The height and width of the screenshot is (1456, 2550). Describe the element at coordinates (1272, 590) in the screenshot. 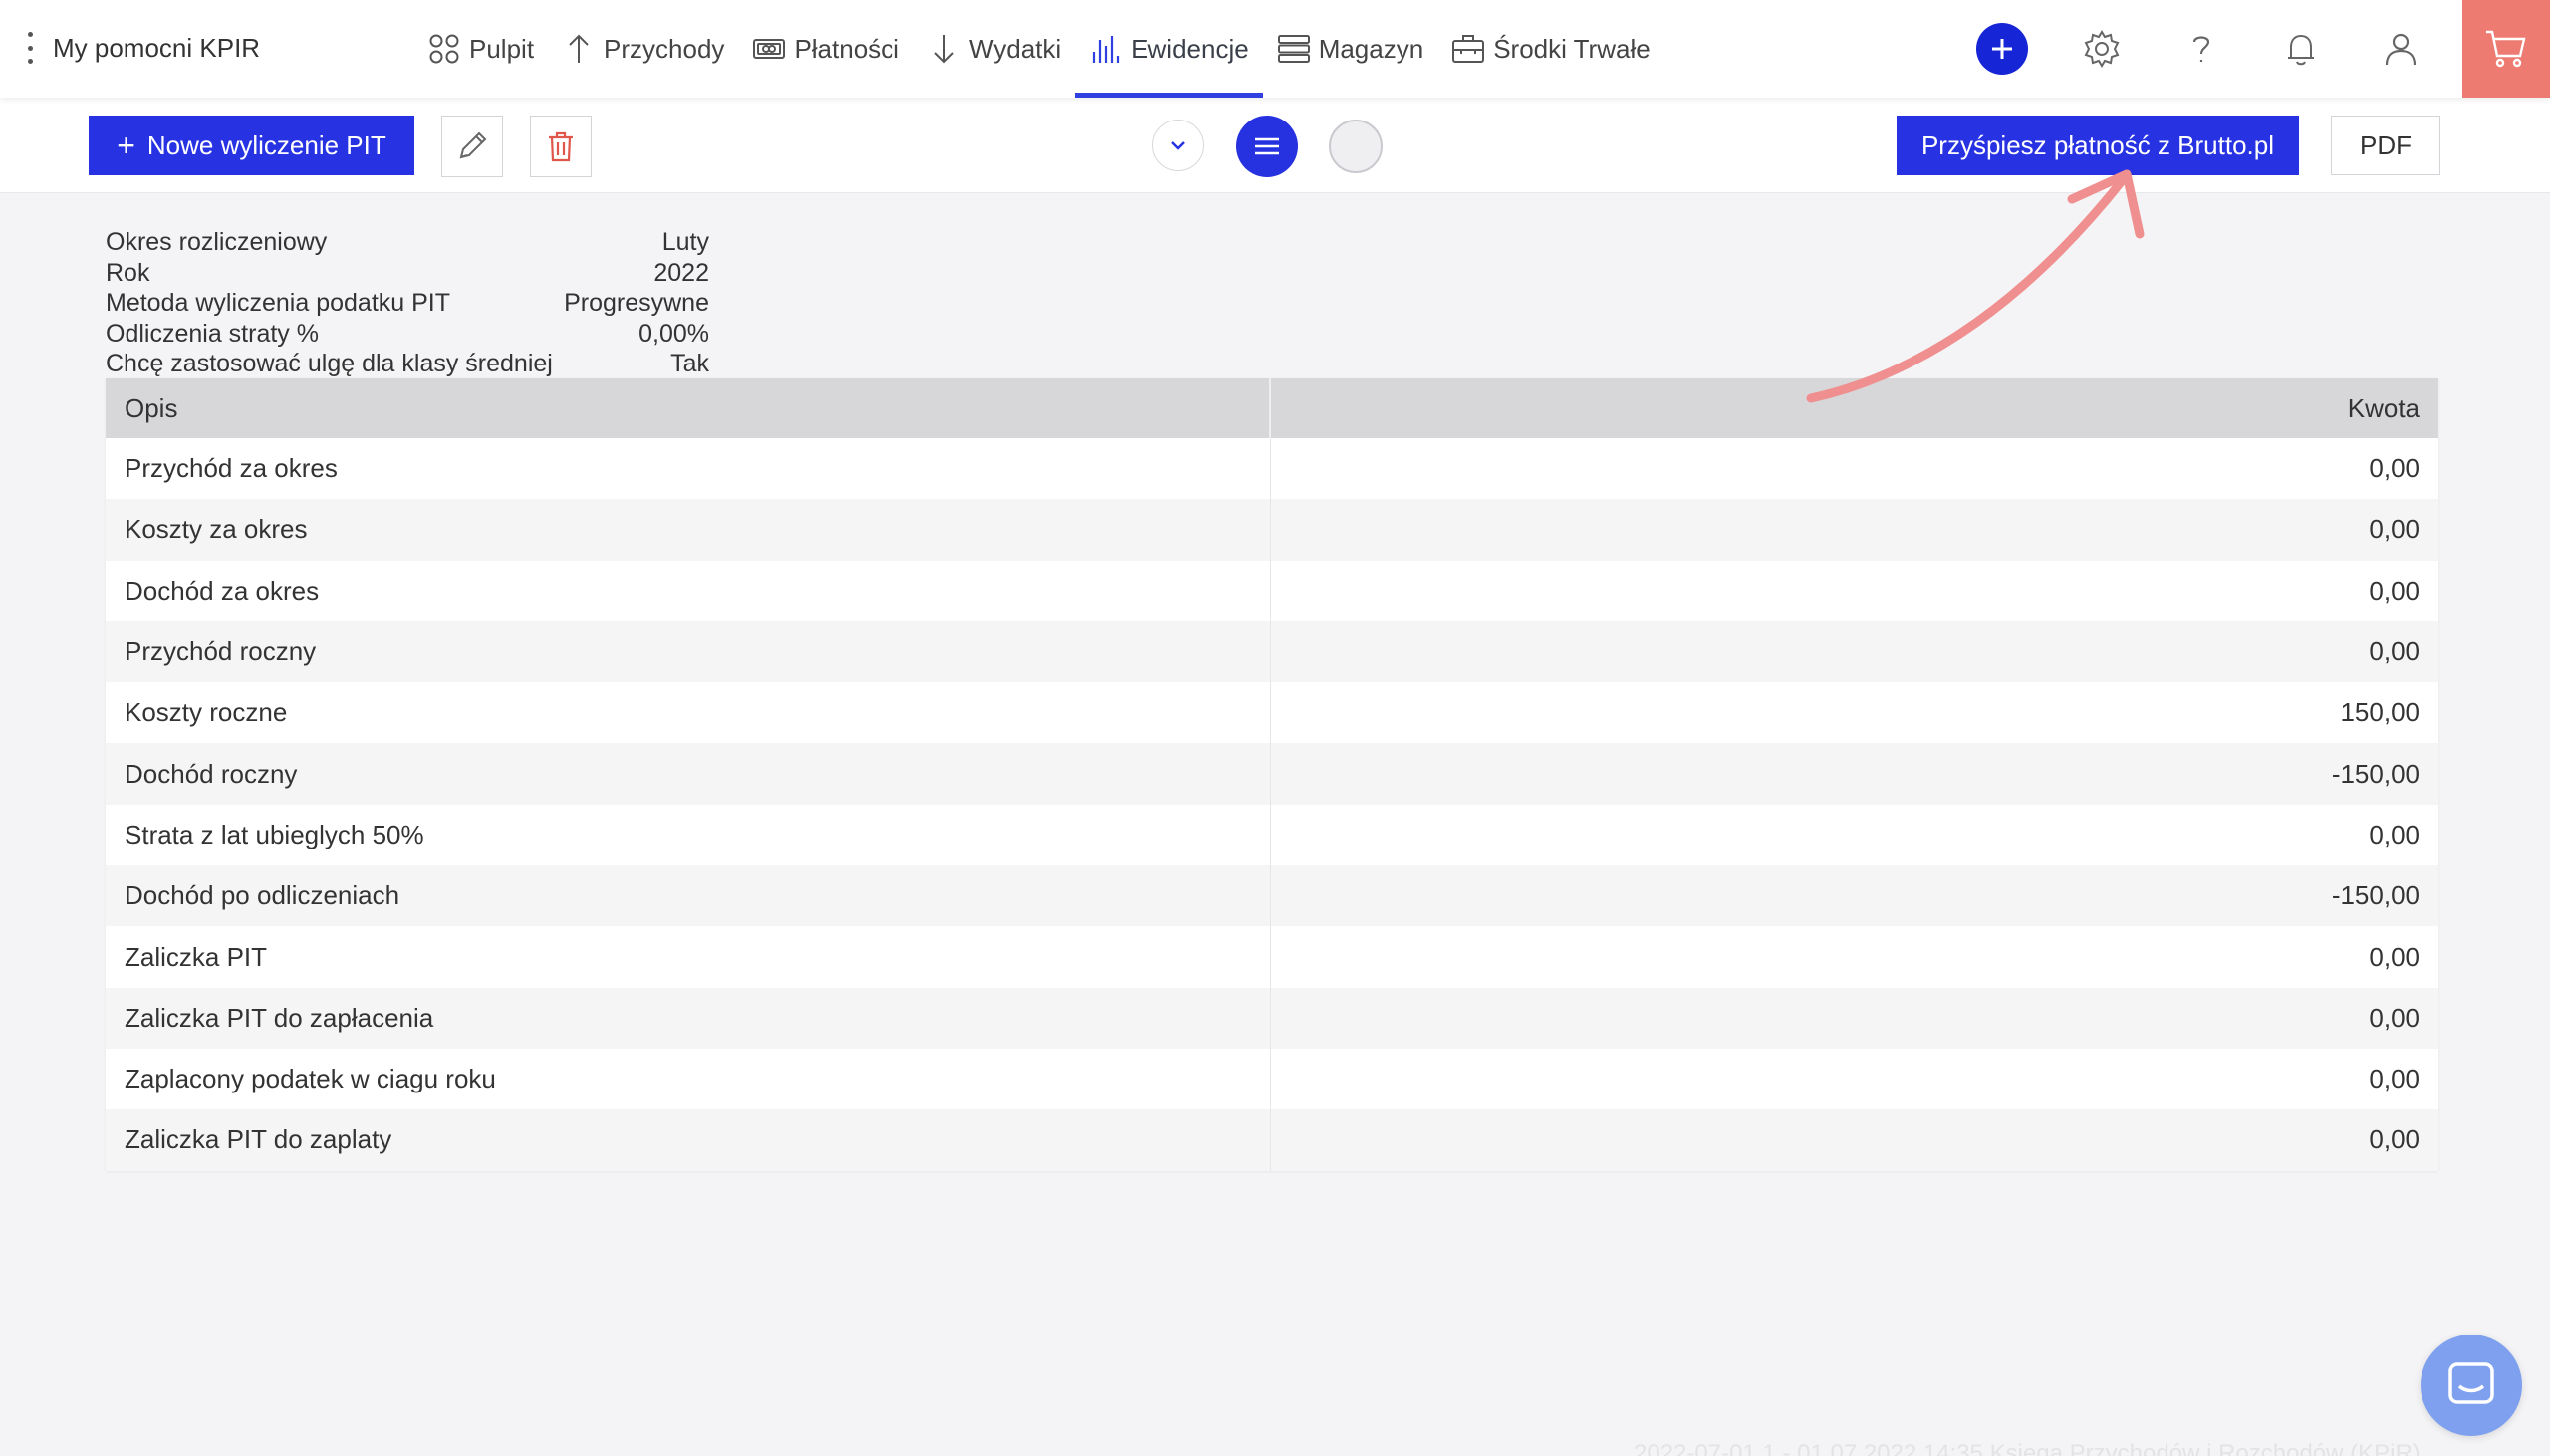

I see `table-row: Dochód za okres 0,00` at that location.